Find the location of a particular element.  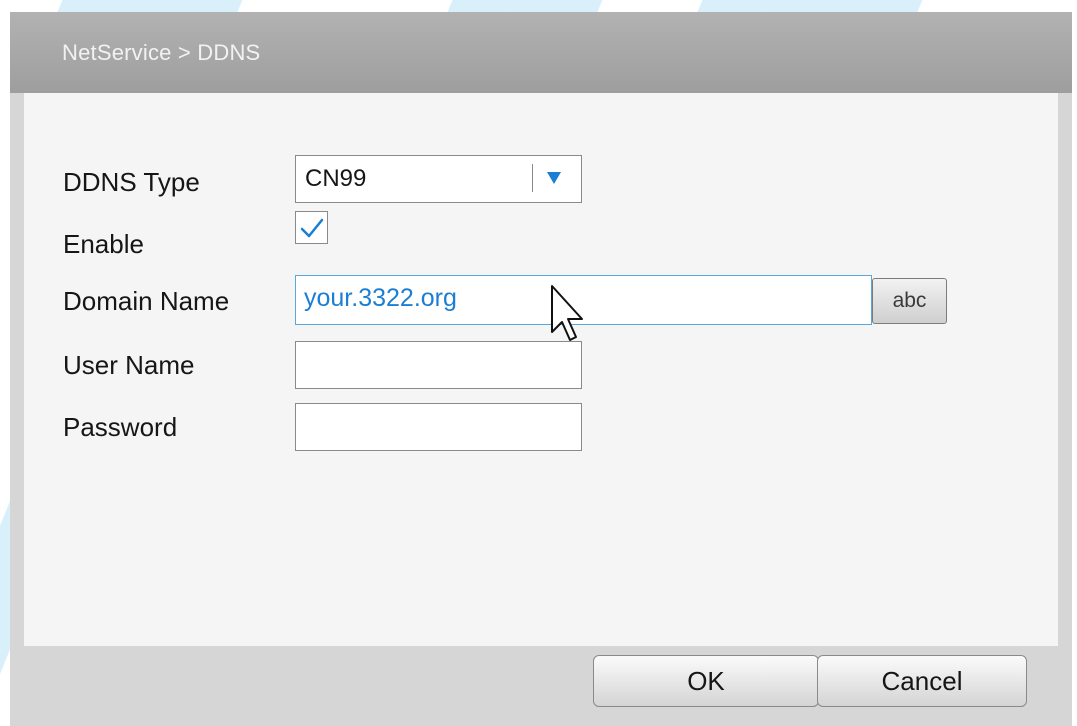

domain-name-label: Domain Name is located at coordinates (146, 301).